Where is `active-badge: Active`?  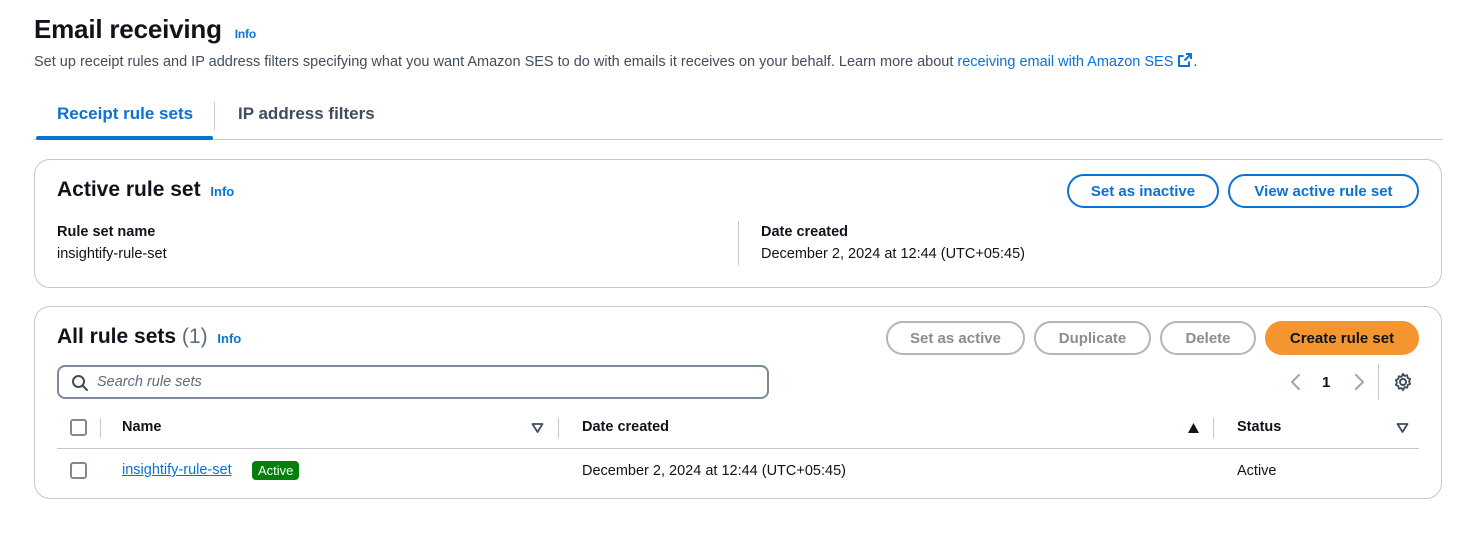
active-badge: Active is located at coordinates (276, 470).